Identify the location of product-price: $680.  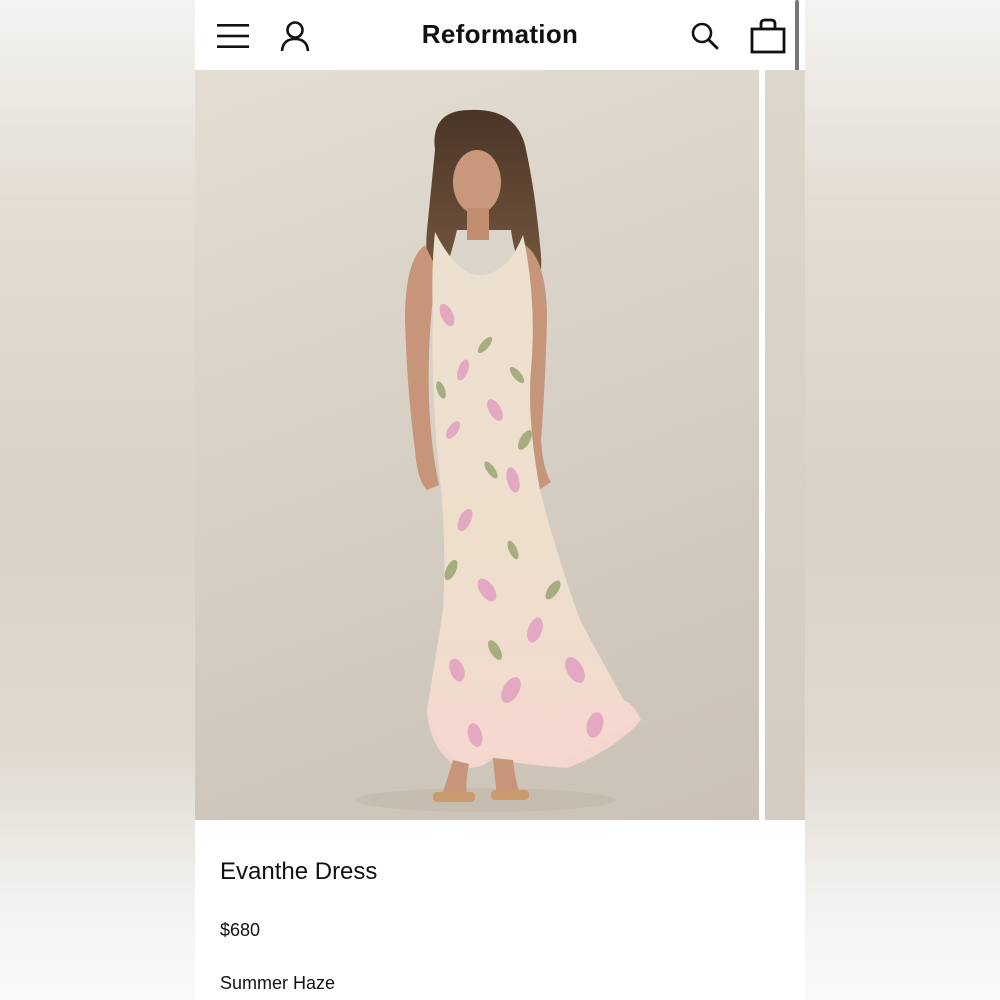
(240, 930).